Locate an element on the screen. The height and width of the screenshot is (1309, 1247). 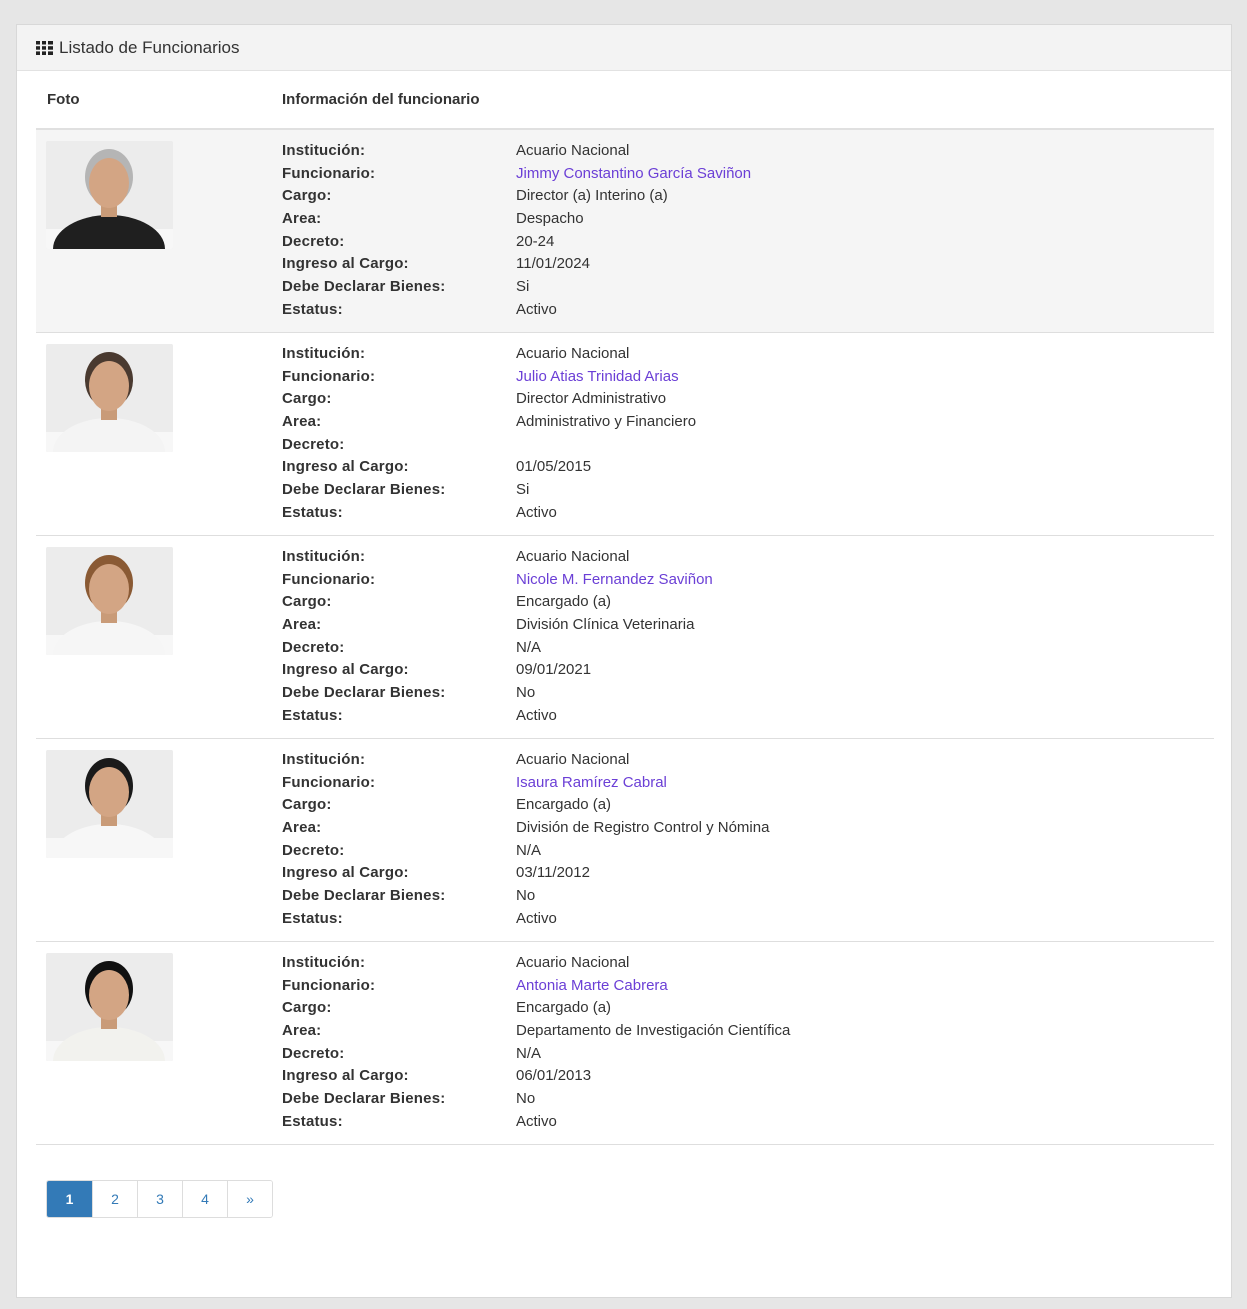
field-institucion: Institución: Acuario Nacional is located at coordinates (516, 150).